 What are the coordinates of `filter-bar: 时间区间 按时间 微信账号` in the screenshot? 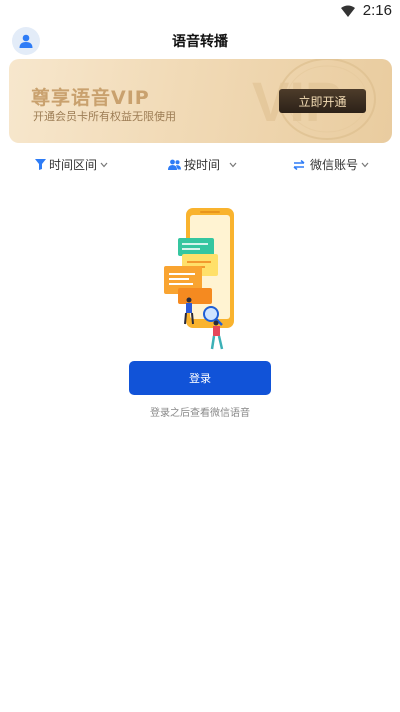 It's located at (200, 164).